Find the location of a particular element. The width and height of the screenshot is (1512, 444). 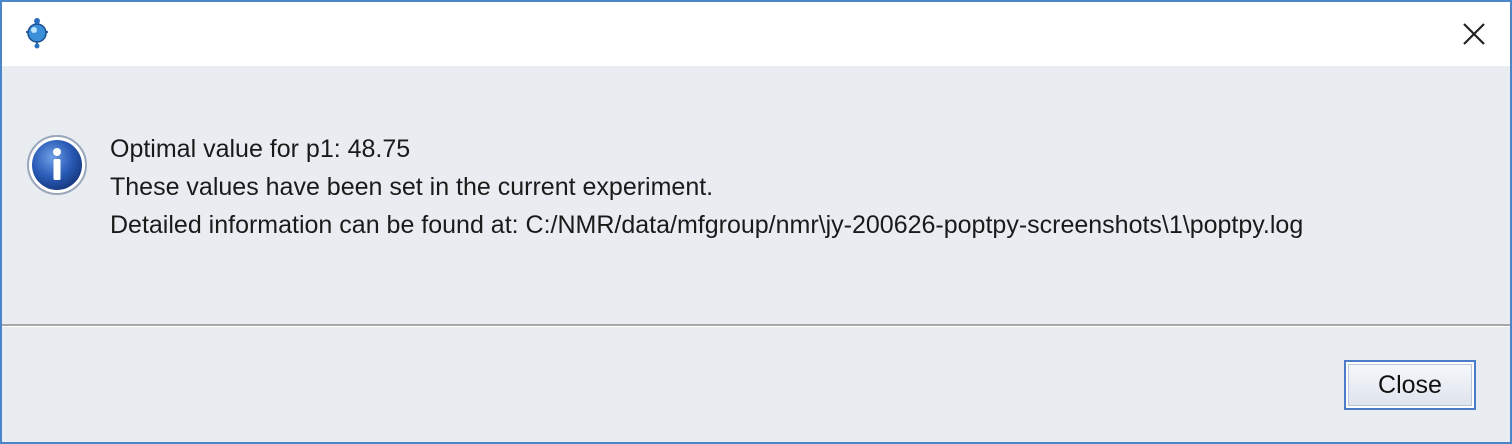

title-bar is located at coordinates (756, 34).